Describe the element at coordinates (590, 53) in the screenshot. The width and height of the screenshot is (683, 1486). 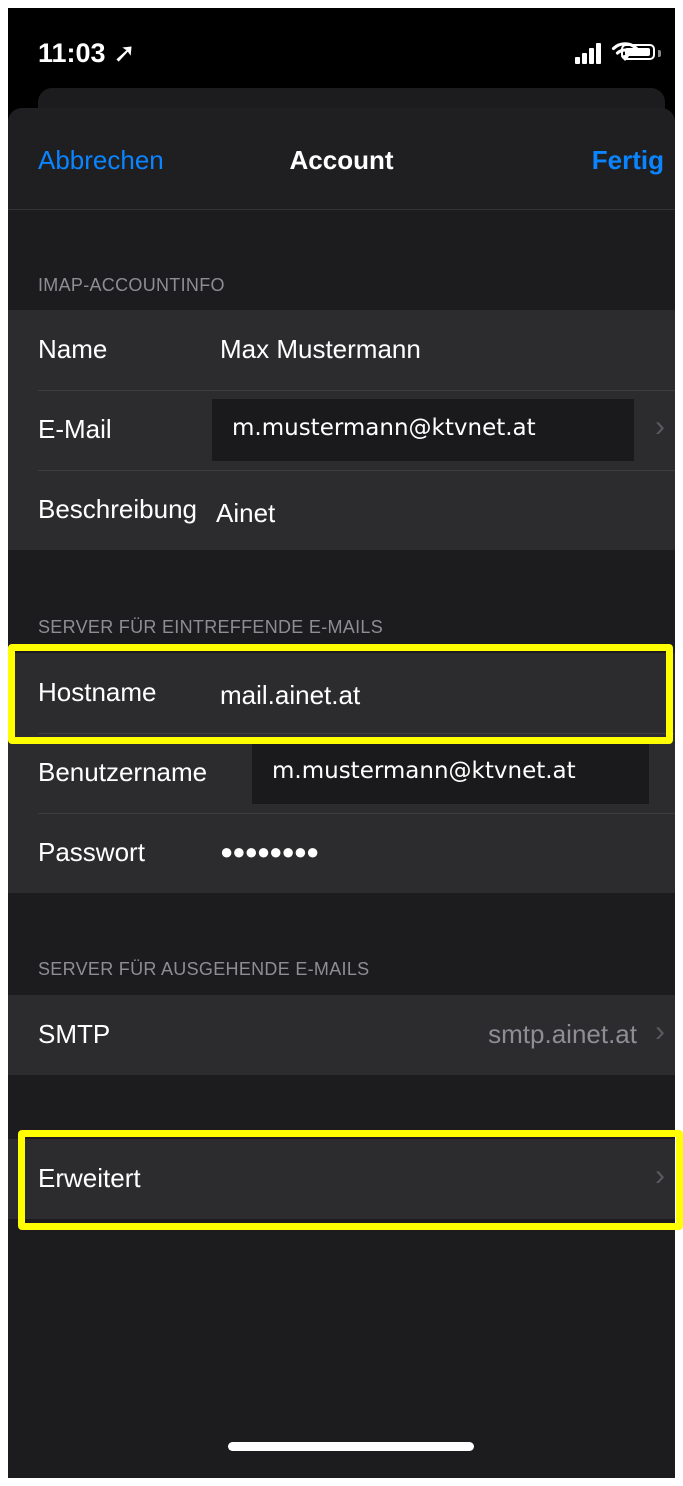
I see `cellular-signal-icon` at that location.